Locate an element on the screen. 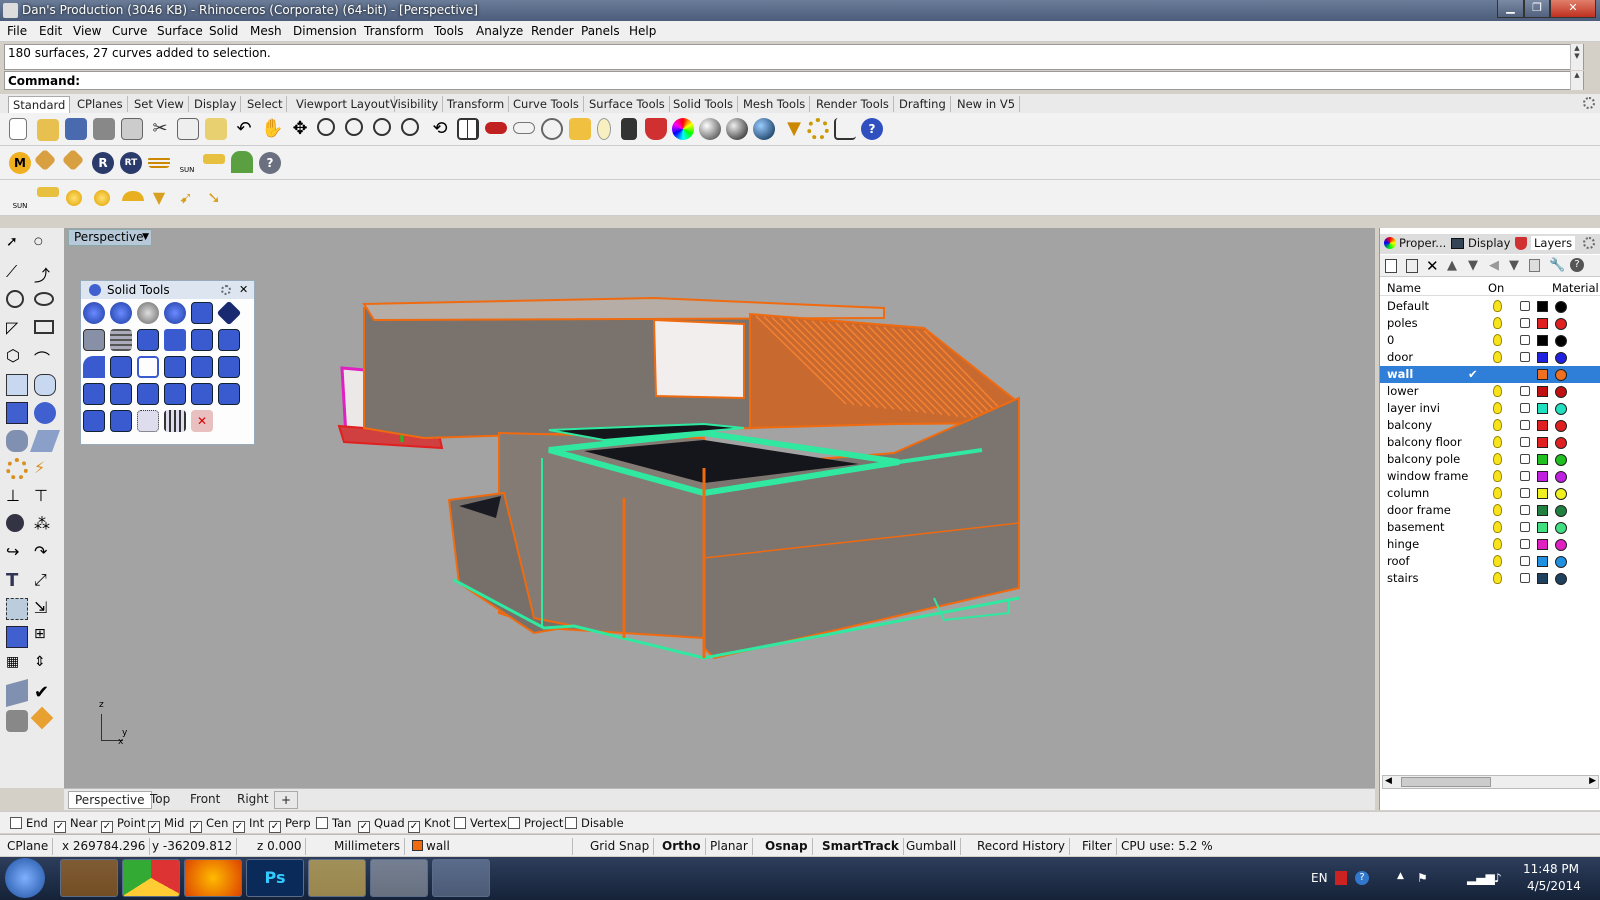 The height and width of the screenshot is (900, 1600). osnap-mid: ✓ Mid is located at coordinates (166, 824).